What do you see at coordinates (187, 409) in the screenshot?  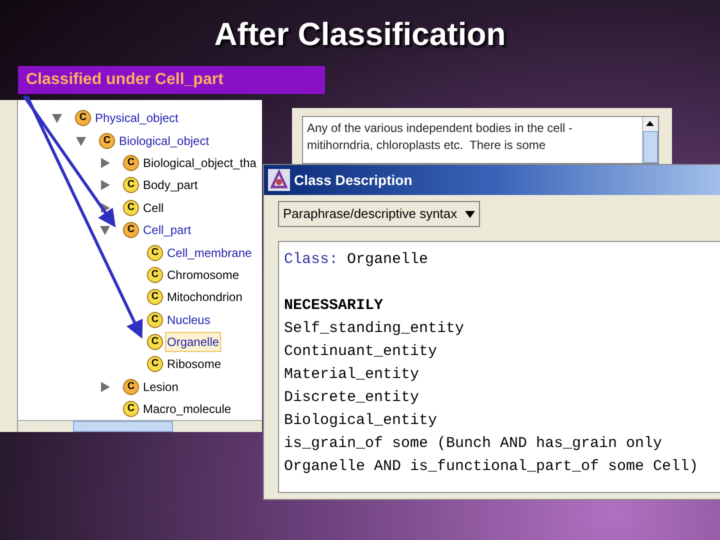 I see `tree-item: Macro_molecule` at bounding box center [187, 409].